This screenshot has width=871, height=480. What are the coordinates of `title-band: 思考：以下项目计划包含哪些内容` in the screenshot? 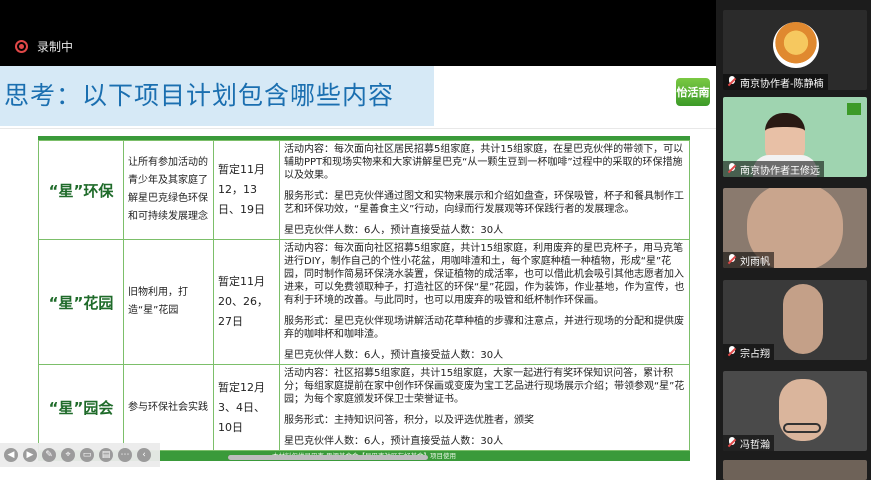 It's located at (217, 96).